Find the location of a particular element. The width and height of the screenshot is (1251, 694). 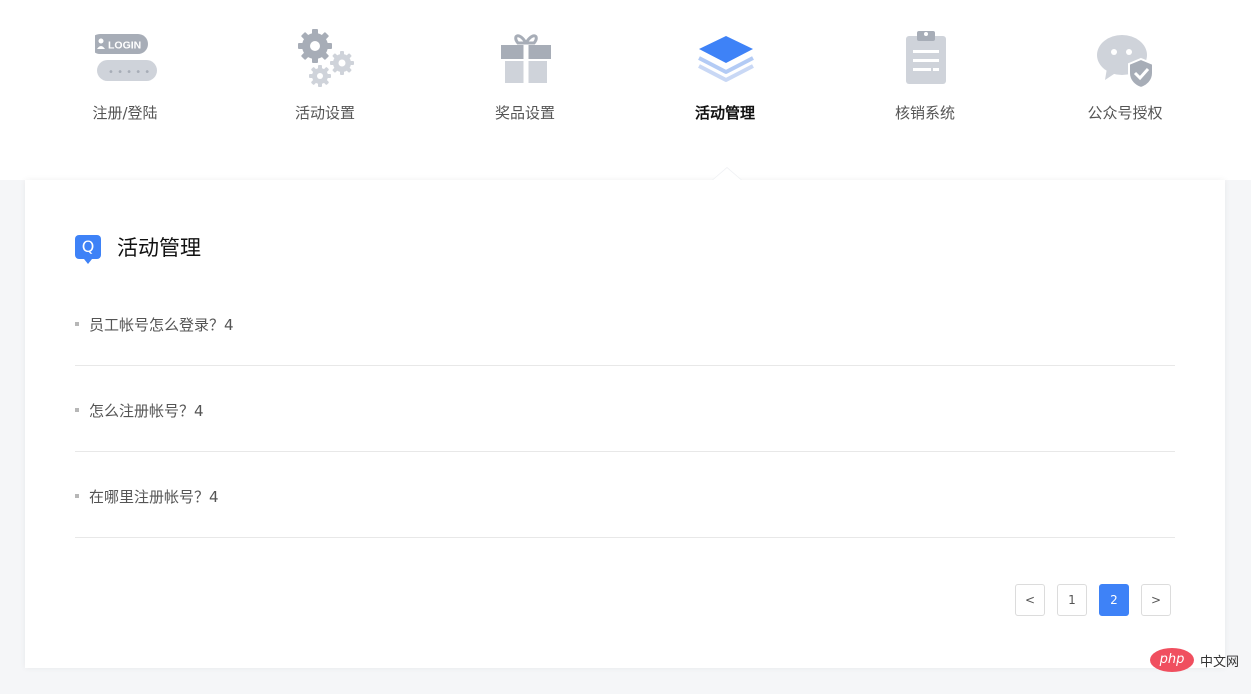

login-badge-text: LOGIN is located at coordinates (124, 46).